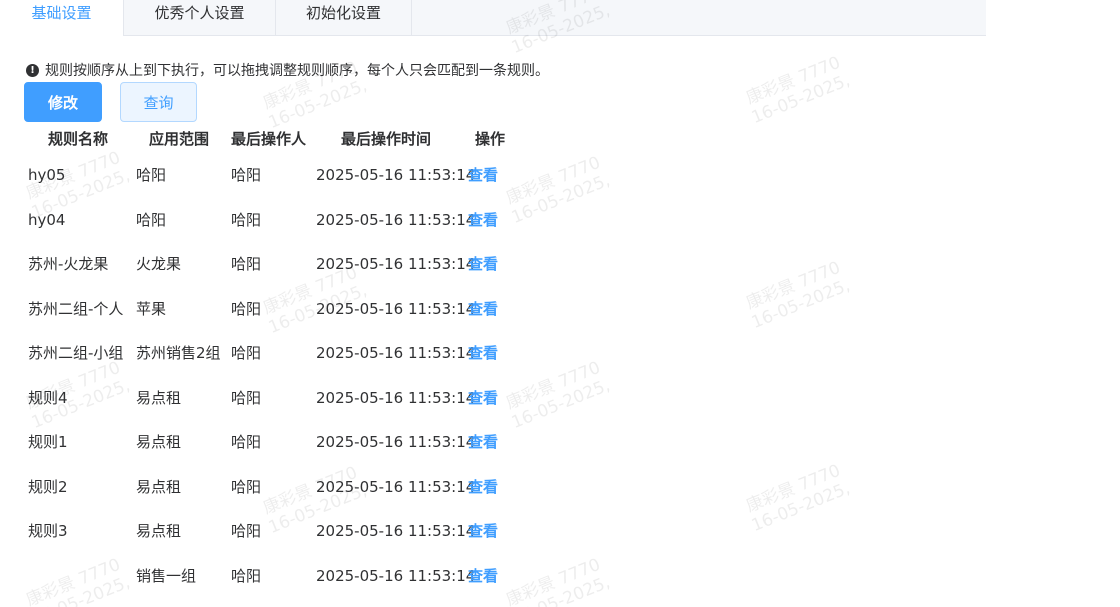  What do you see at coordinates (68, 264) in the screenshot?
I see `rule-name-cell: 苏州-火龙果` at bounding box center [68, 264].